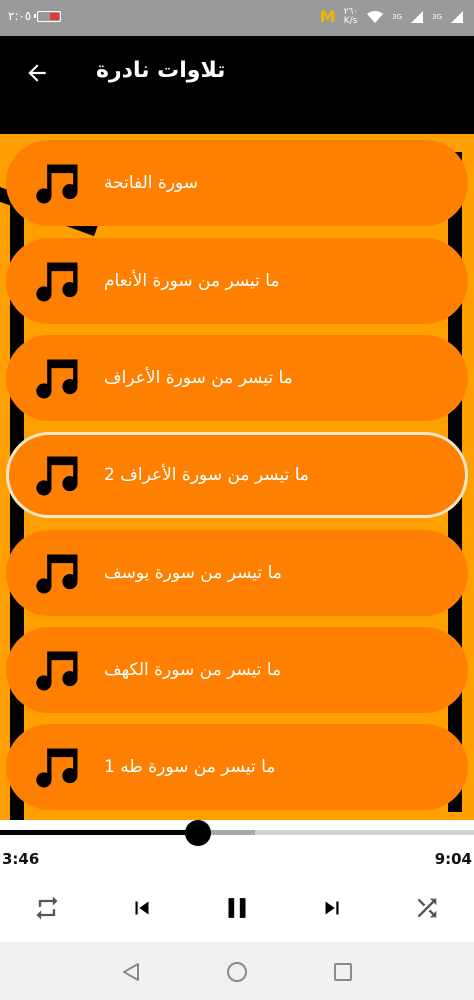  I want to click on speed-unit: K/s, so click(350, 20).